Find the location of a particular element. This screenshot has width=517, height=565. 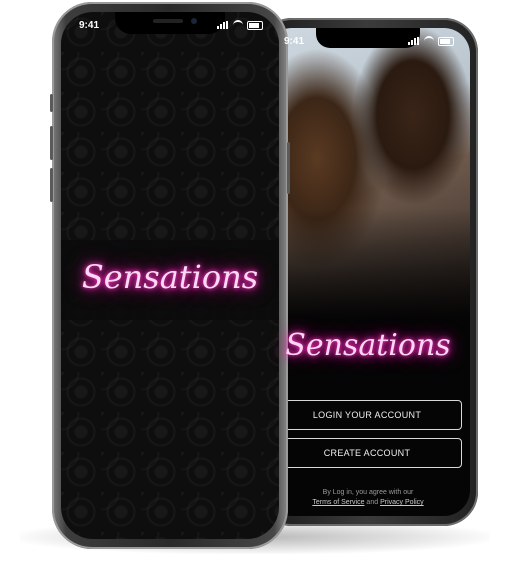

create-account-button: CREATE ACCOUNT is located at coordinates (367, 453).